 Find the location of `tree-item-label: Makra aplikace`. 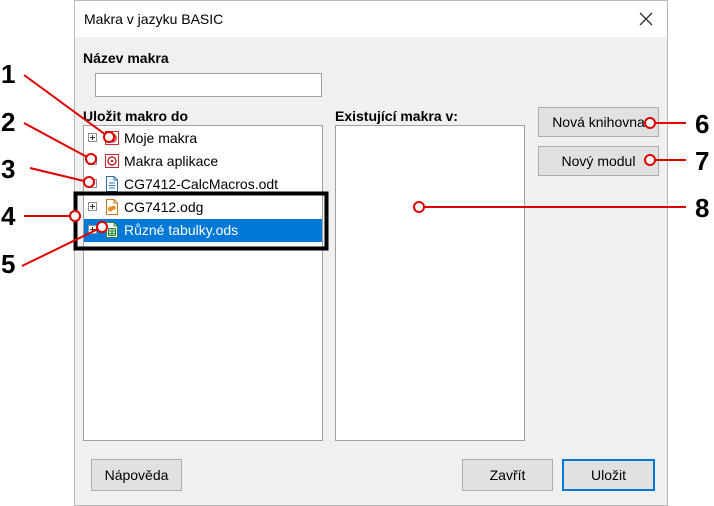

tree-item-label: Makra aplikace is located at coordinates (171, 161).